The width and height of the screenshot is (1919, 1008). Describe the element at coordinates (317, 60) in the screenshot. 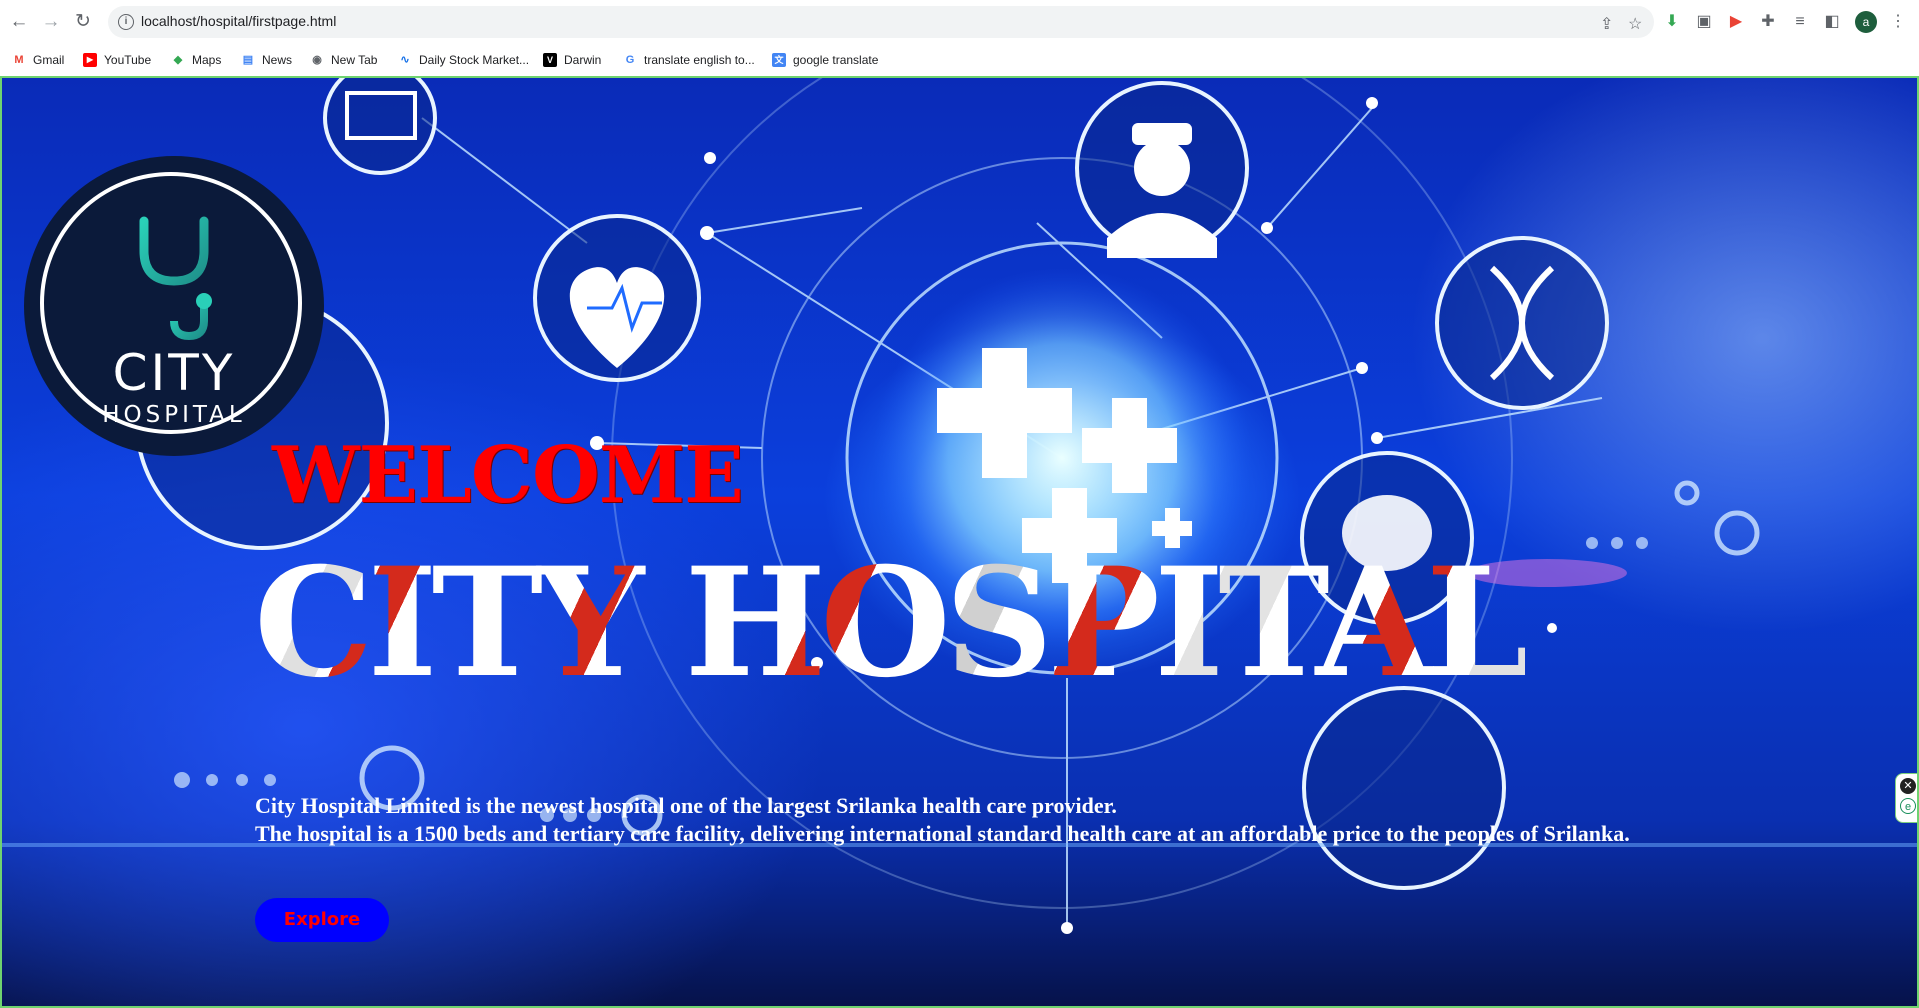

I see `globe-icon: ◉` at that location.